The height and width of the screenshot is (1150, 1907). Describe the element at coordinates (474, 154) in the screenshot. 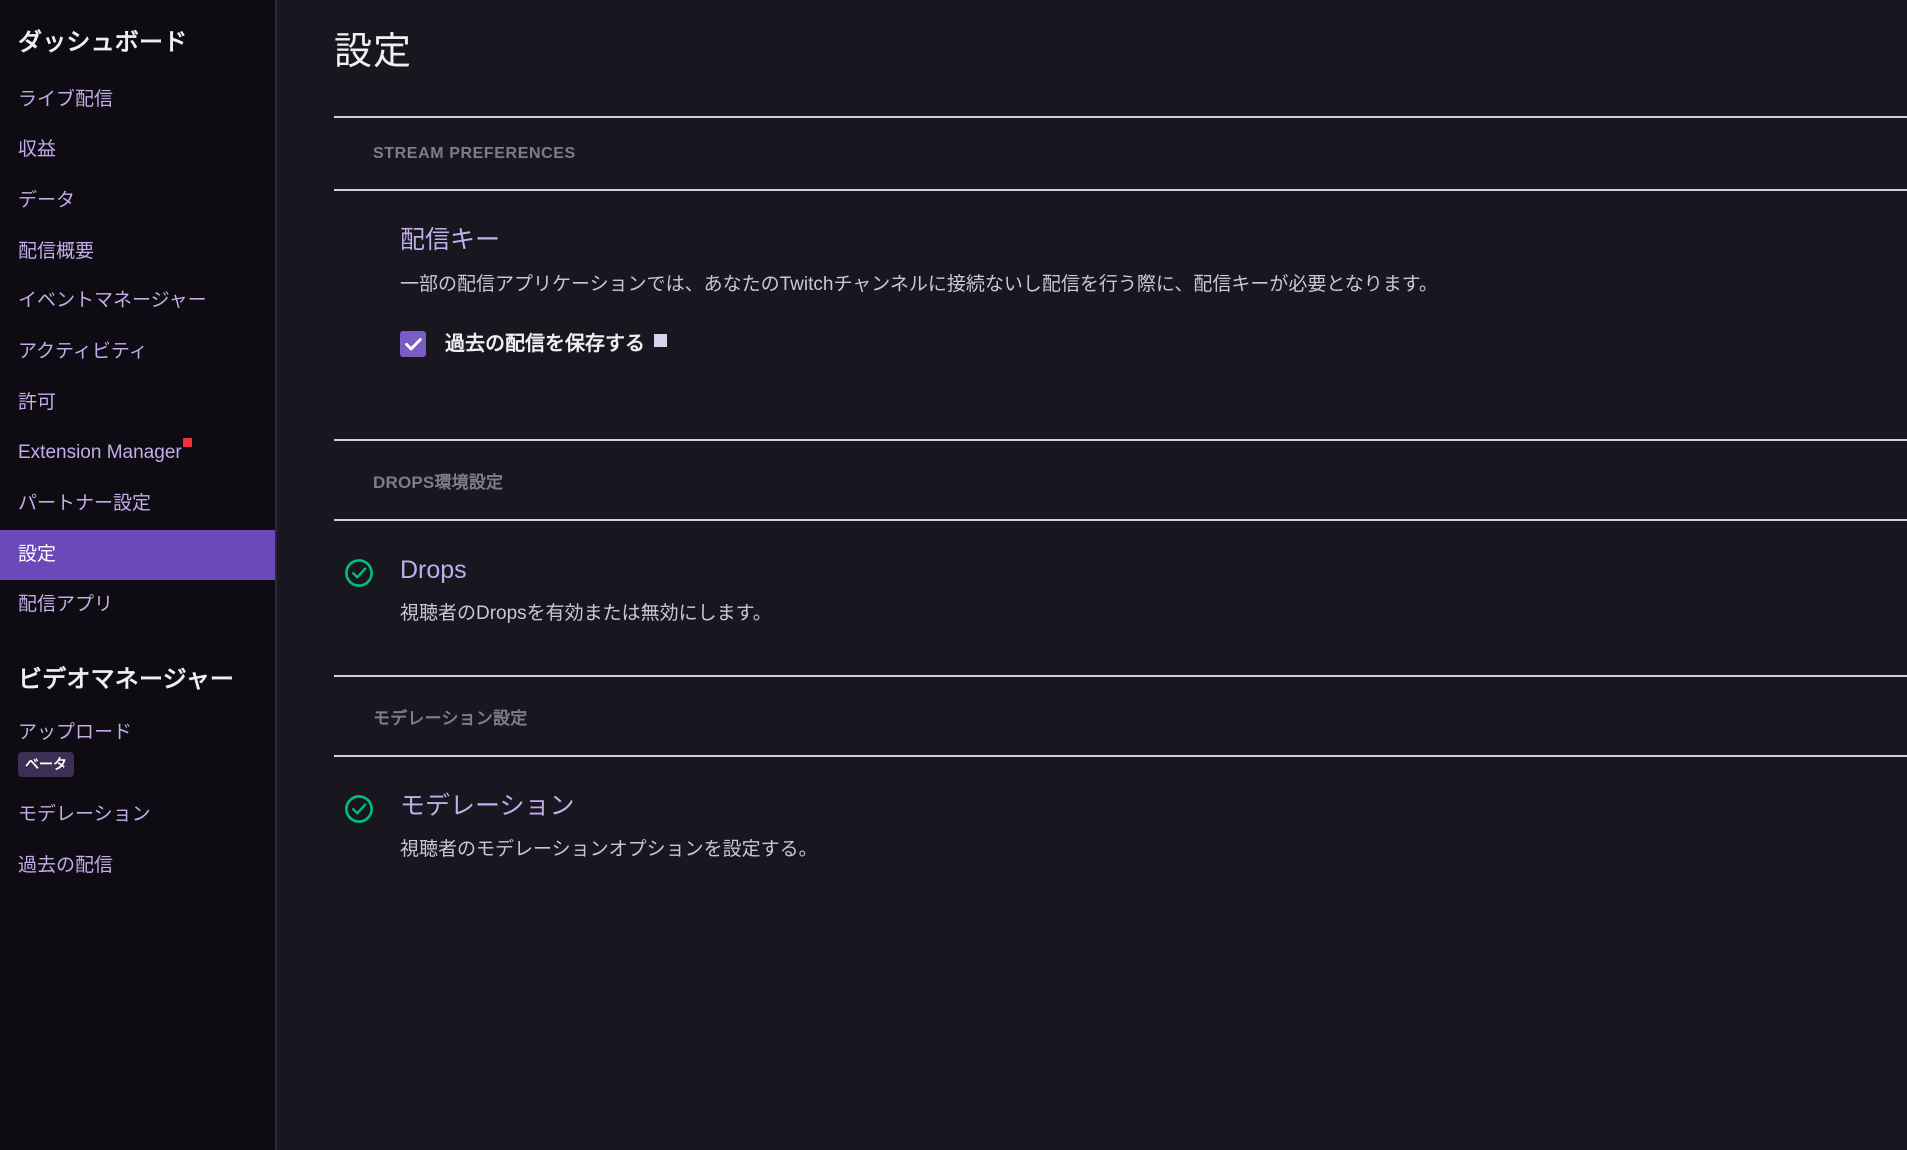

I see `section-label-stream-preferences: STREAM PREFERENCES` at that location.